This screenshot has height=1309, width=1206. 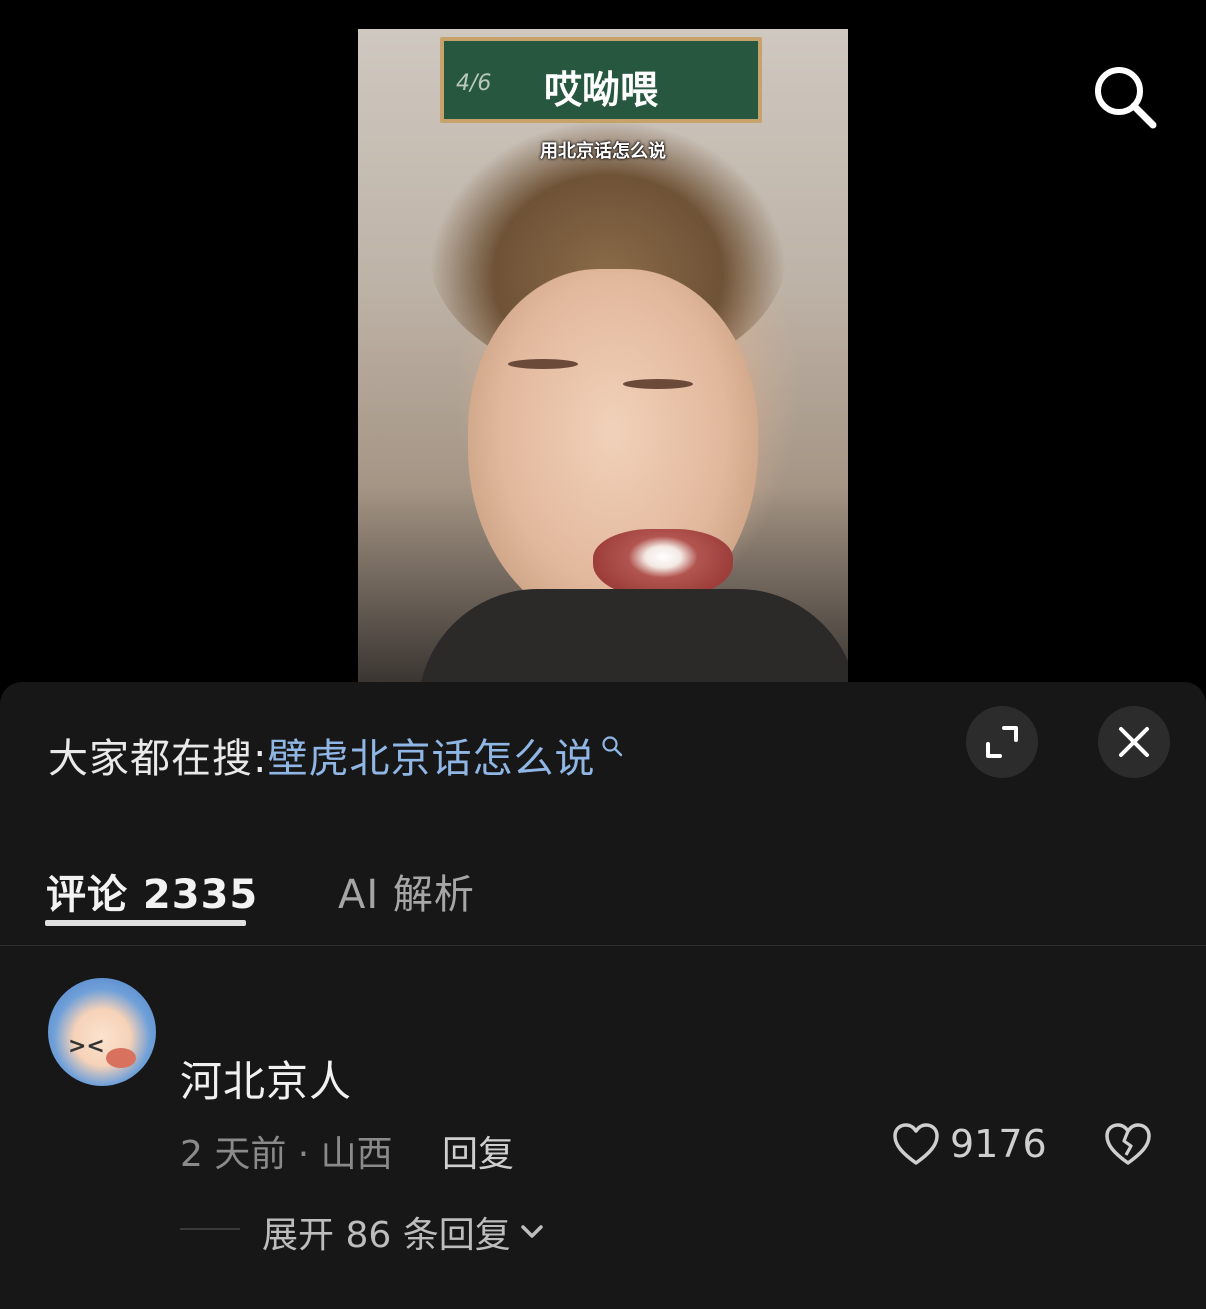 What do you see at coordinates (266, 1081) in the screenshot?
I see `comment-text: 河北京人` at bounding box center [266, 1081].